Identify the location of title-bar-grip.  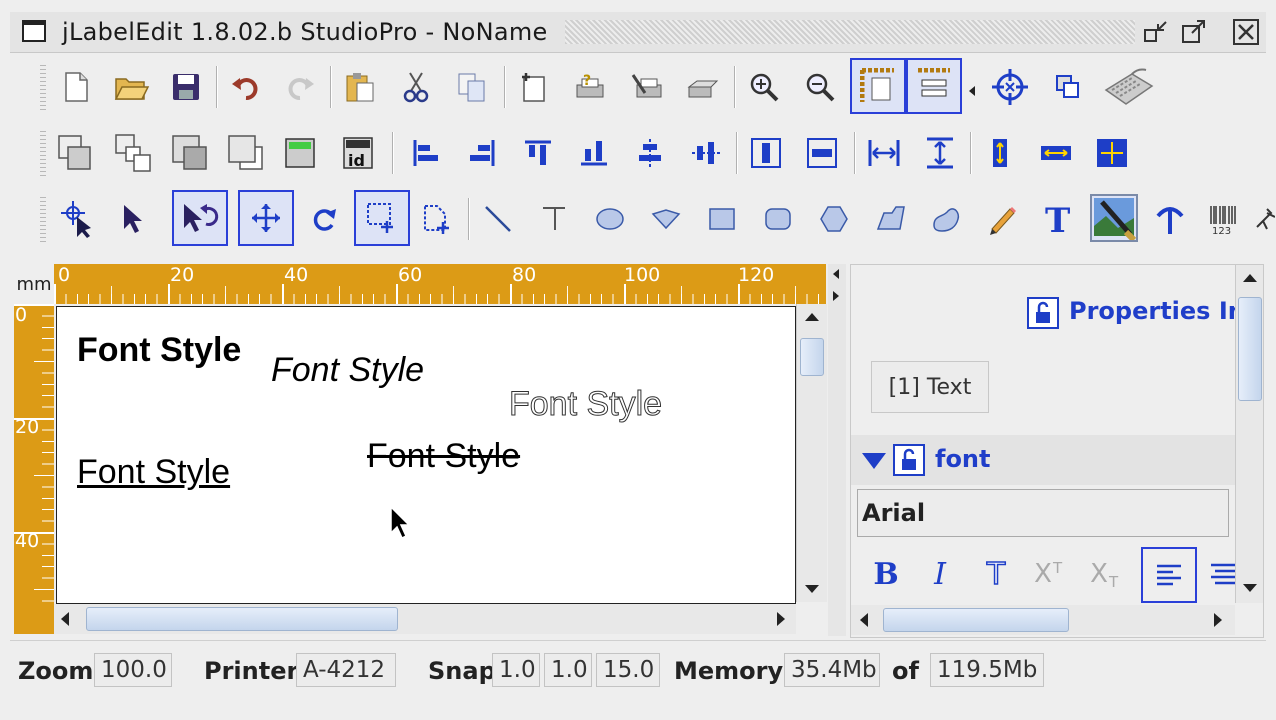
(850, 32).